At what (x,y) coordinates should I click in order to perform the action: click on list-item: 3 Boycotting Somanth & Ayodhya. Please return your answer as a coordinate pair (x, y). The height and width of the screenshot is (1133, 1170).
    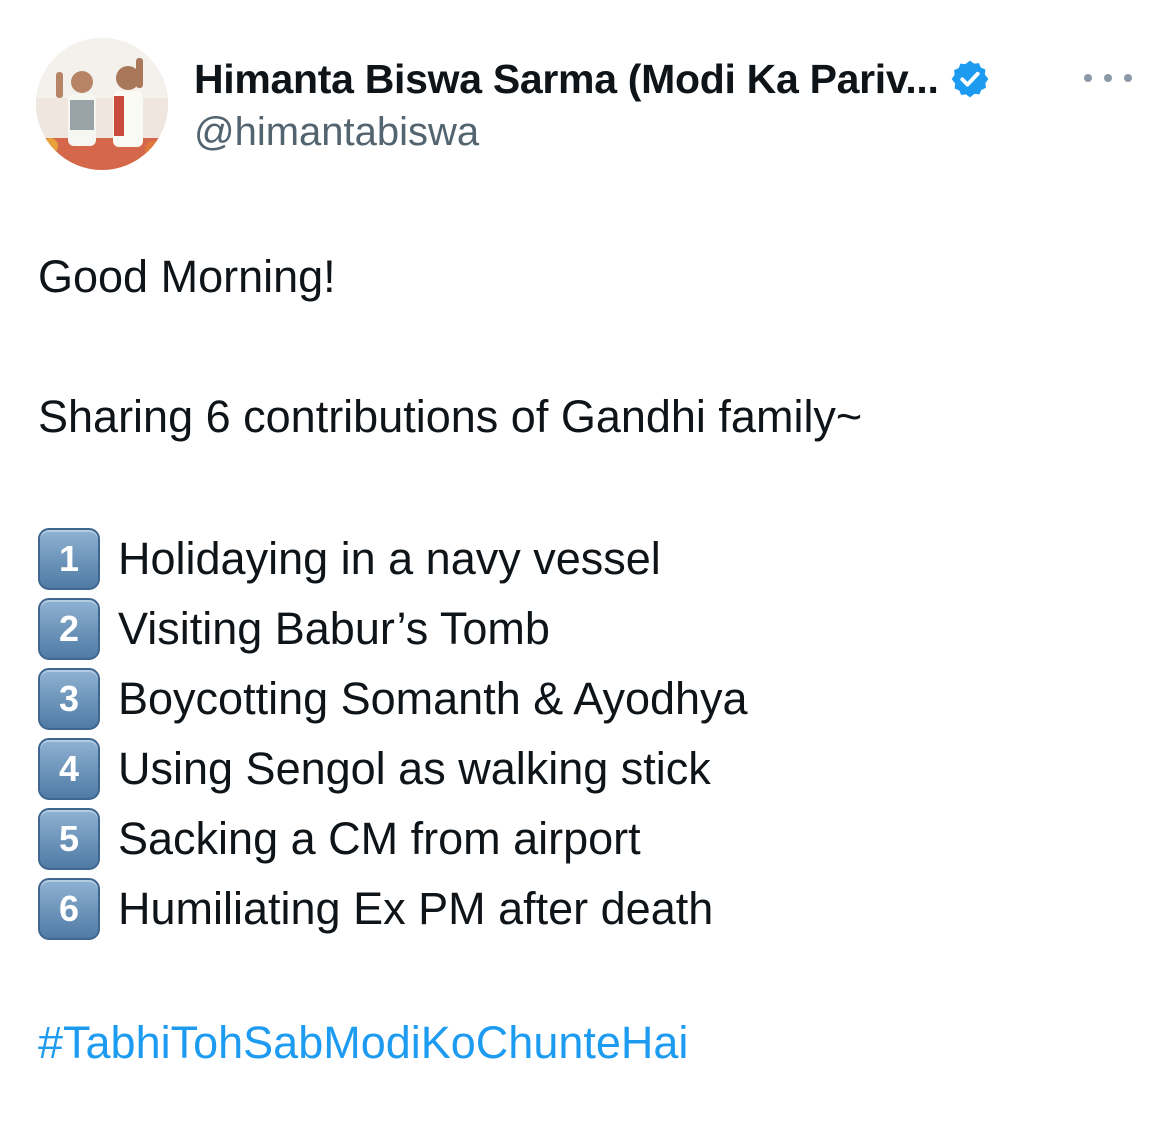
    Looking at the image, I should click on (393, 699).